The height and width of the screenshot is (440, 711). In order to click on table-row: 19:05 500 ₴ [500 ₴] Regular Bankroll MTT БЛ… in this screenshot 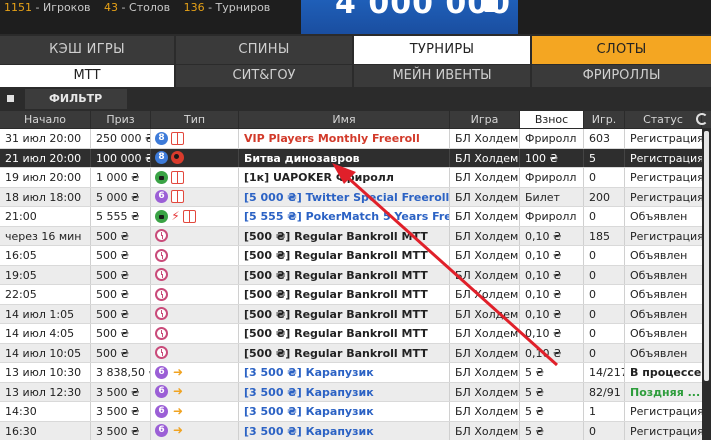, I will do `click(351, 275)`.